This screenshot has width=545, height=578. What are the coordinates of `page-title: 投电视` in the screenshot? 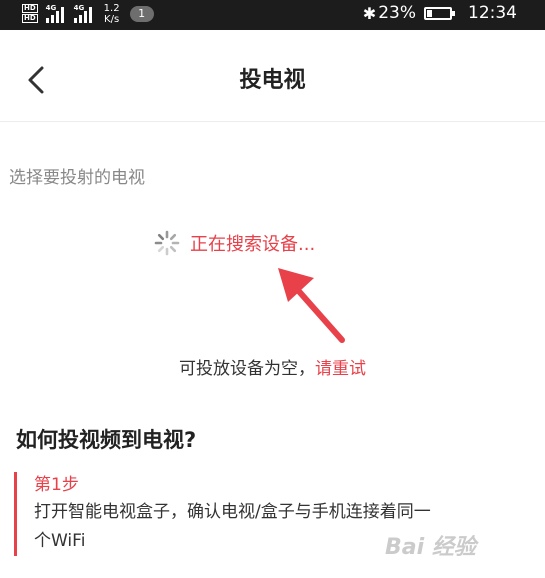 It's located at (272, 80).